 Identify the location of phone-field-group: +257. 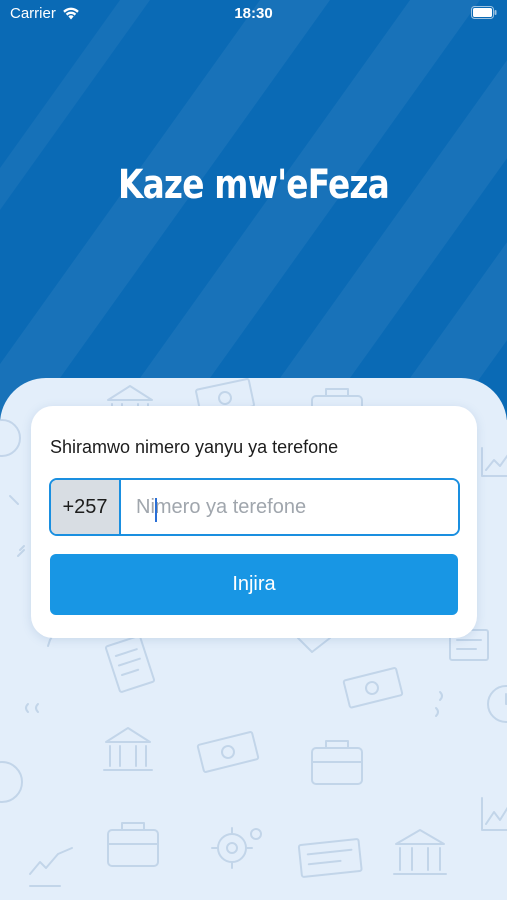
(254, 507).